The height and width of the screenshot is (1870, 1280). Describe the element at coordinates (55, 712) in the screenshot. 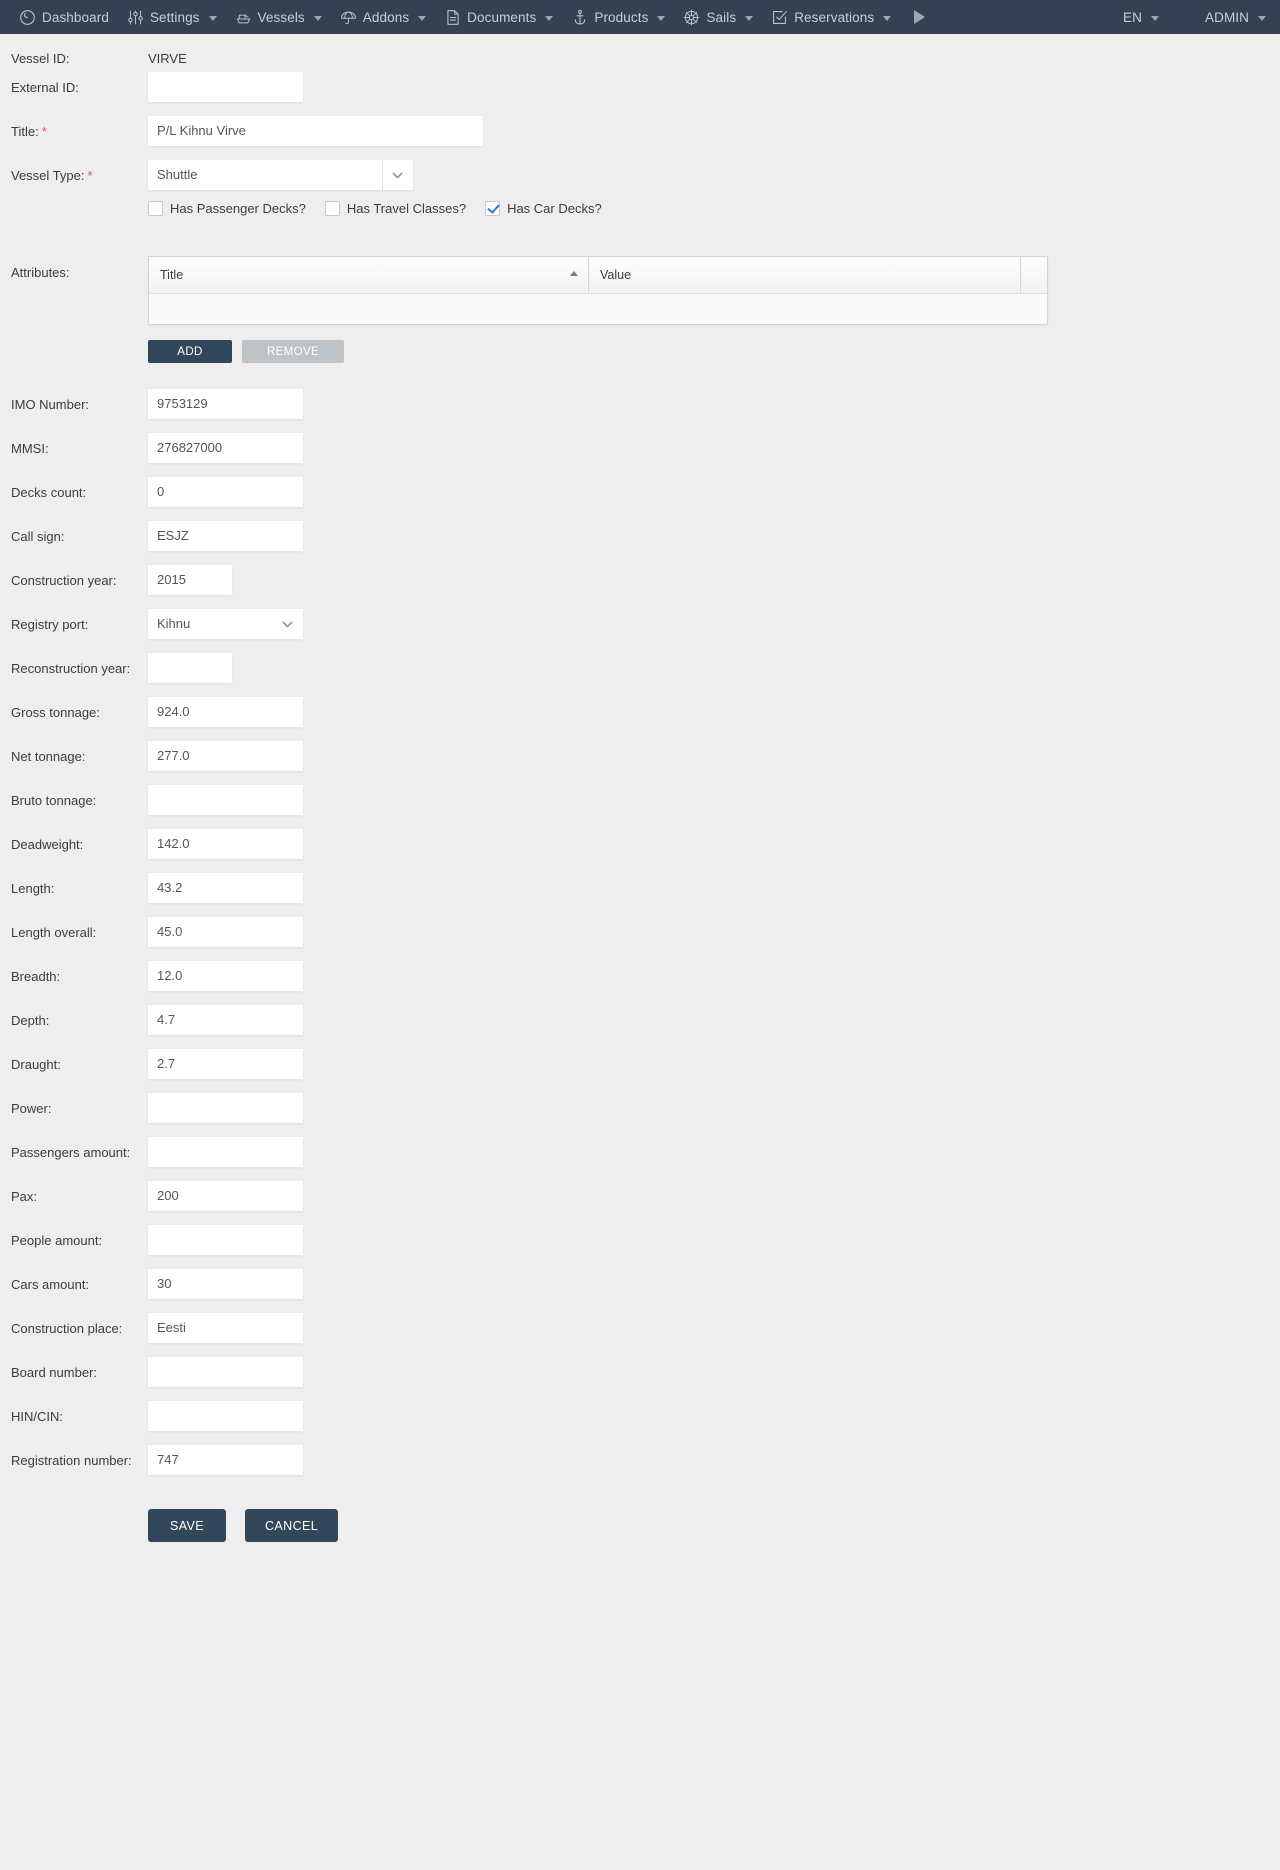

I see `label-gross-tonnage: Gross tonnage:` at that location.